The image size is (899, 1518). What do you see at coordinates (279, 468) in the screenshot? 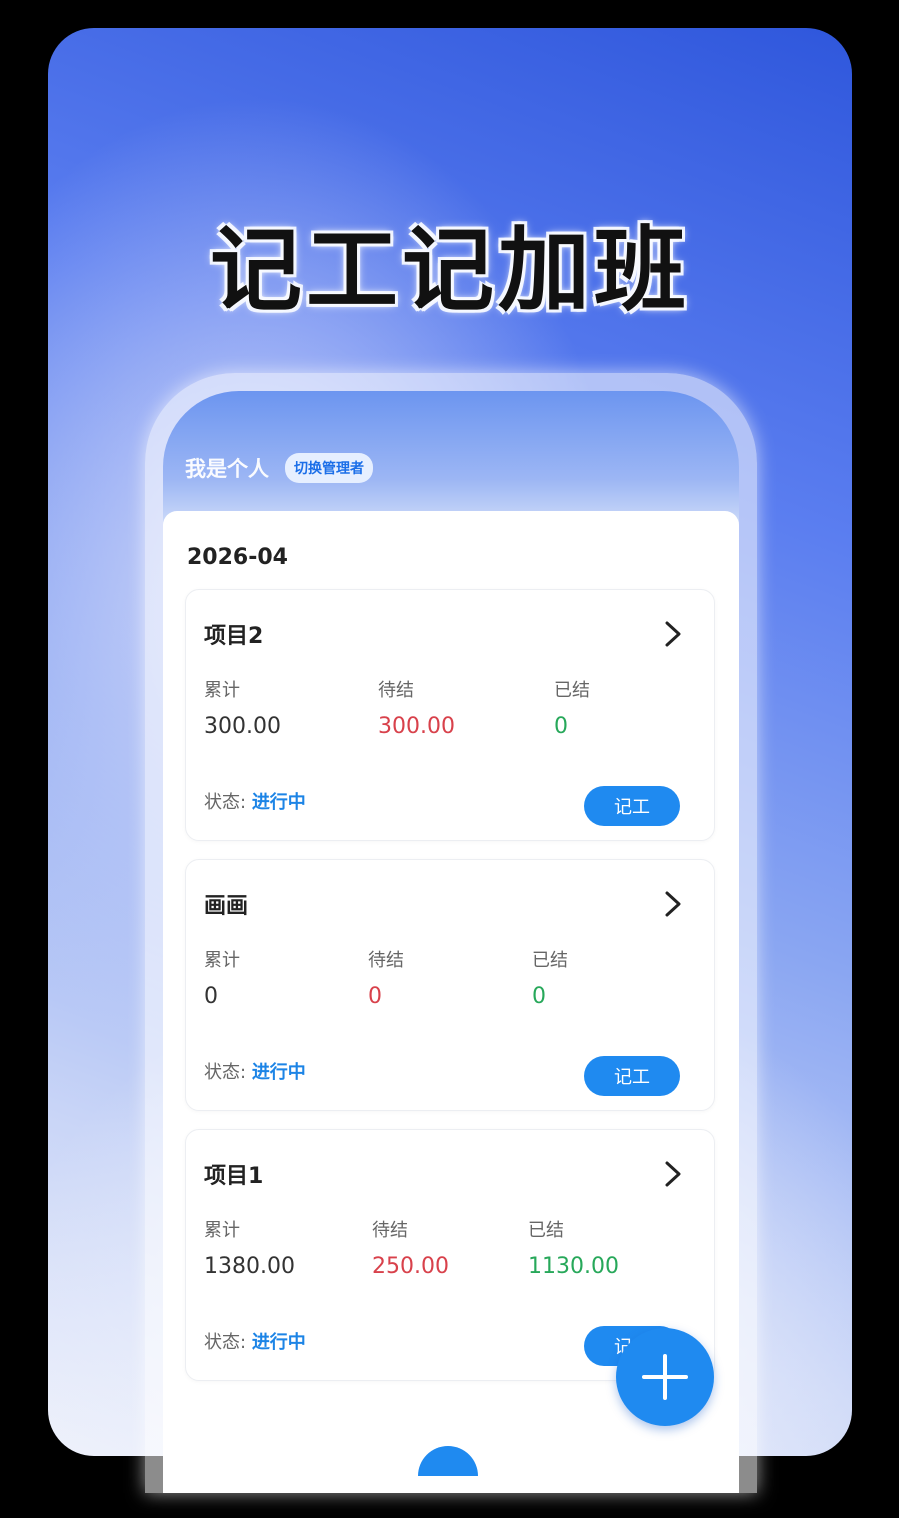
I see `top-bar: 我是个人 切换管理者` at bounding box center [279, 468].